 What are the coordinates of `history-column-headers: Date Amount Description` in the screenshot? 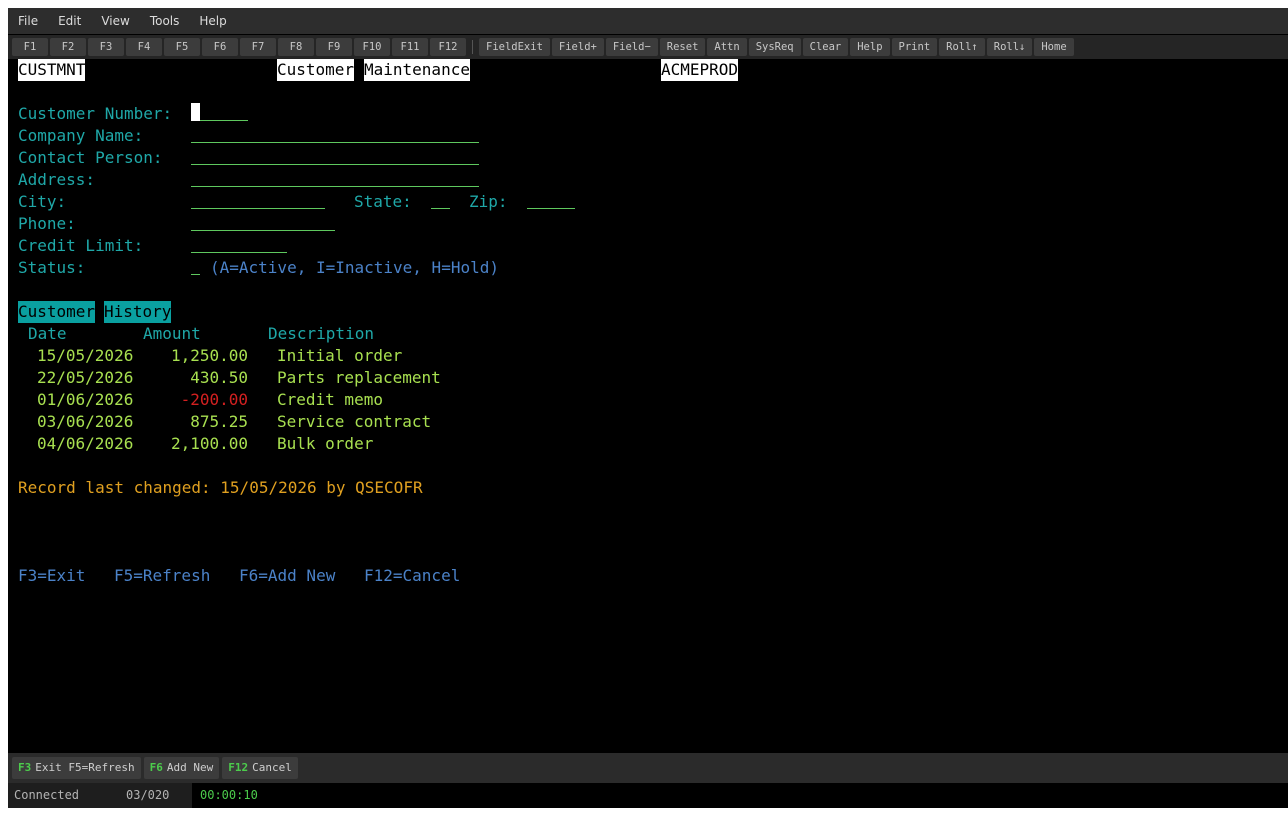 It's located at (368, 334).